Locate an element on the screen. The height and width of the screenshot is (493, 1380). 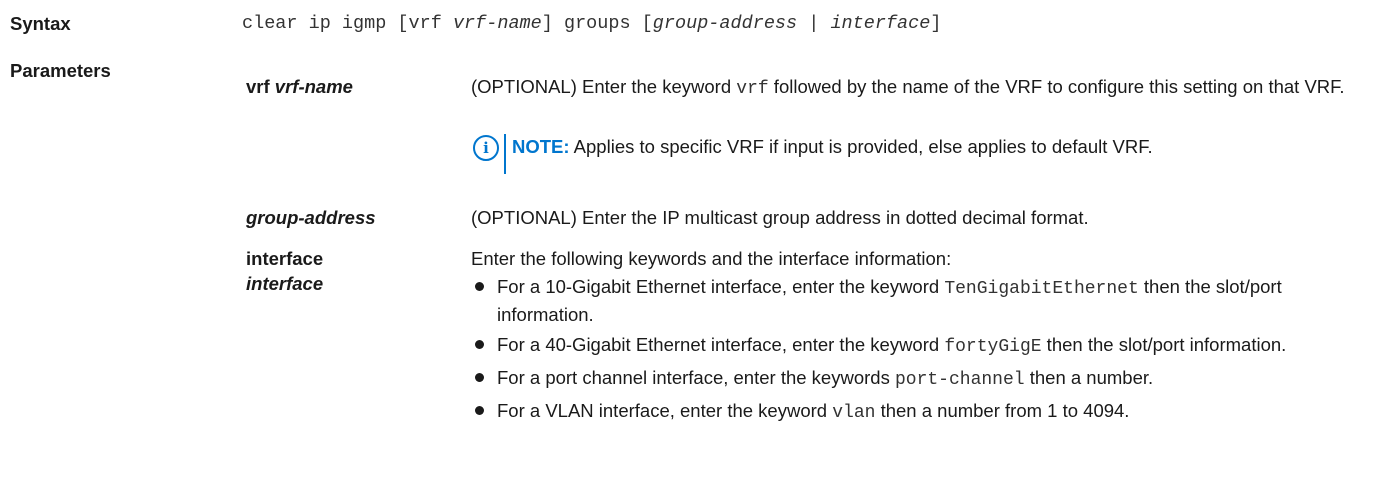
syntax-variable: group-address is located at coordinates (725, 23).